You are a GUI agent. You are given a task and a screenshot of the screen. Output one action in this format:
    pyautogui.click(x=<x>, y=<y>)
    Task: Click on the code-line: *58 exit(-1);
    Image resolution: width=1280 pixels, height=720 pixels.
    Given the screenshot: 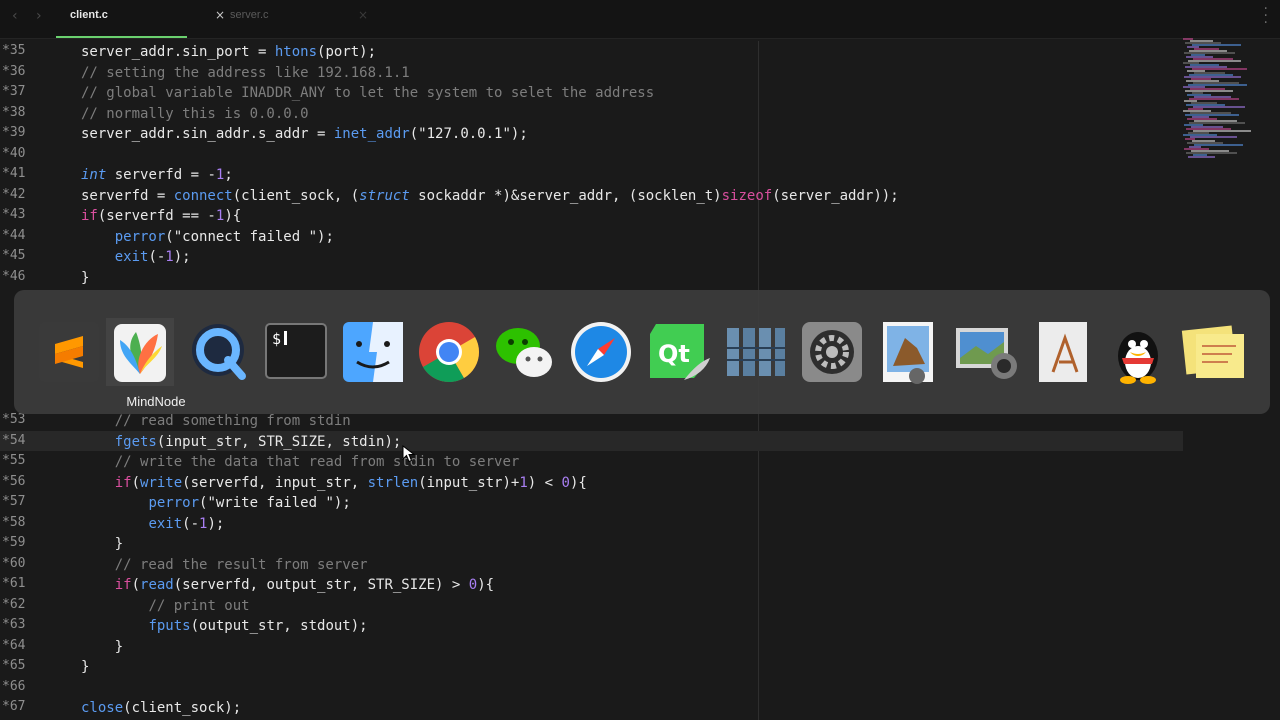 What is the action you would take?
    pyautogui.click(x=591, y=523)
    